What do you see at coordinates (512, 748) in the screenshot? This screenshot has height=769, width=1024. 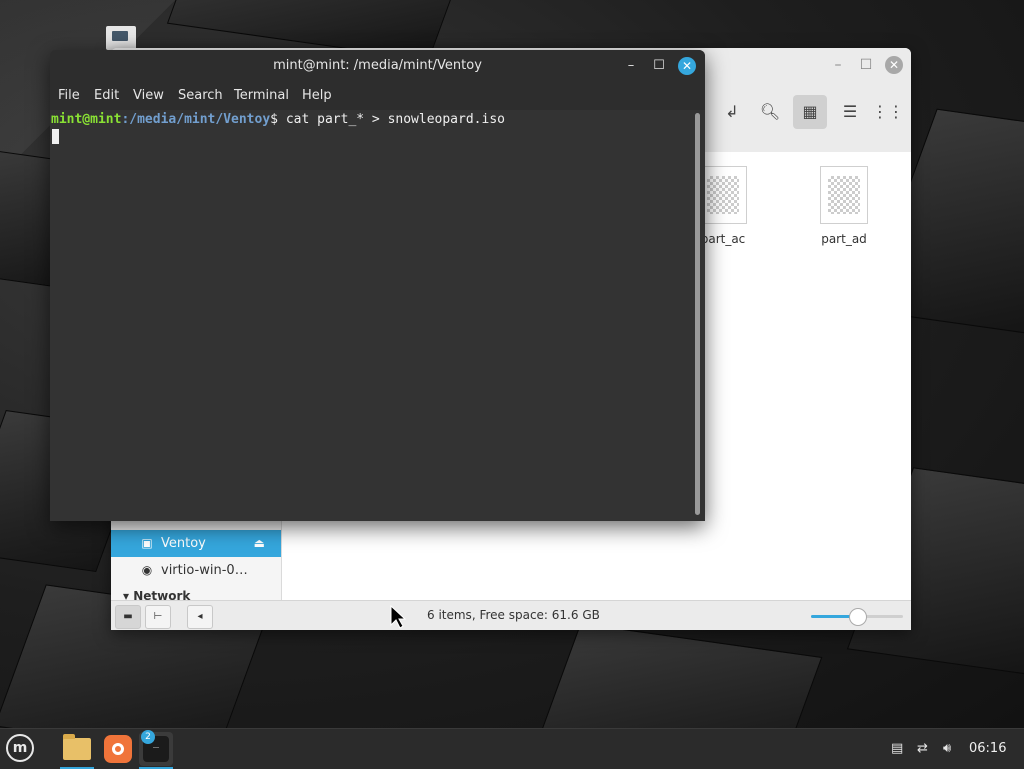 I see `taskbar: m _ 2 ▤ ⇄ 🔊︎ 06:16` at bounding box center [512, 748].